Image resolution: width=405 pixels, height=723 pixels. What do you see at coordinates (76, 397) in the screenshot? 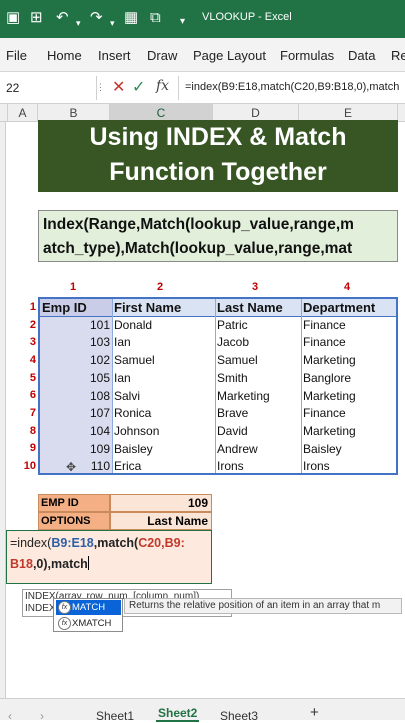
I see `table-cell: 108` at bounding box center [76, 397].